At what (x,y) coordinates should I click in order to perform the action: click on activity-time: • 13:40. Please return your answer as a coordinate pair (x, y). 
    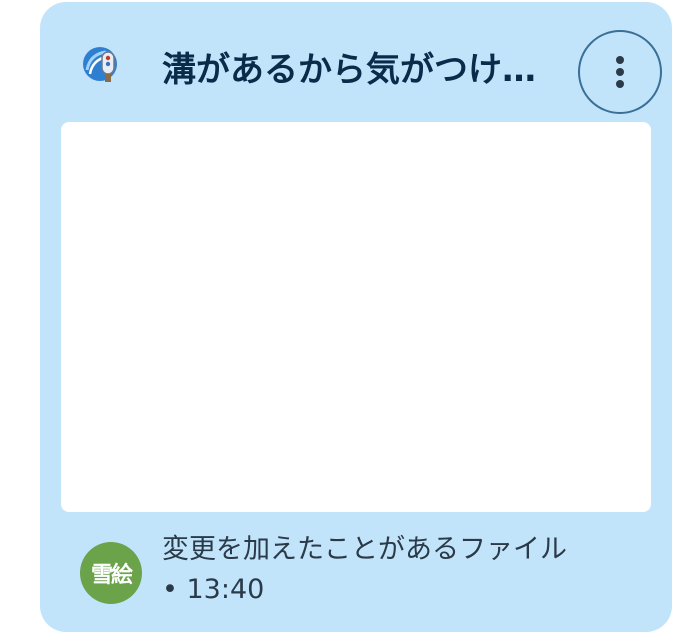
    Looking at the image, I should click on (213, 589).